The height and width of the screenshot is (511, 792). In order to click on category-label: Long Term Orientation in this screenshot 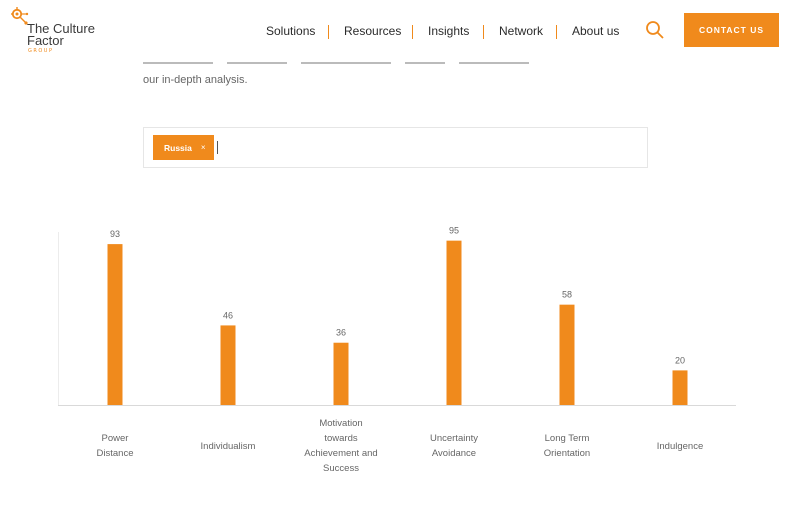, I will do `click(567, 446)`.